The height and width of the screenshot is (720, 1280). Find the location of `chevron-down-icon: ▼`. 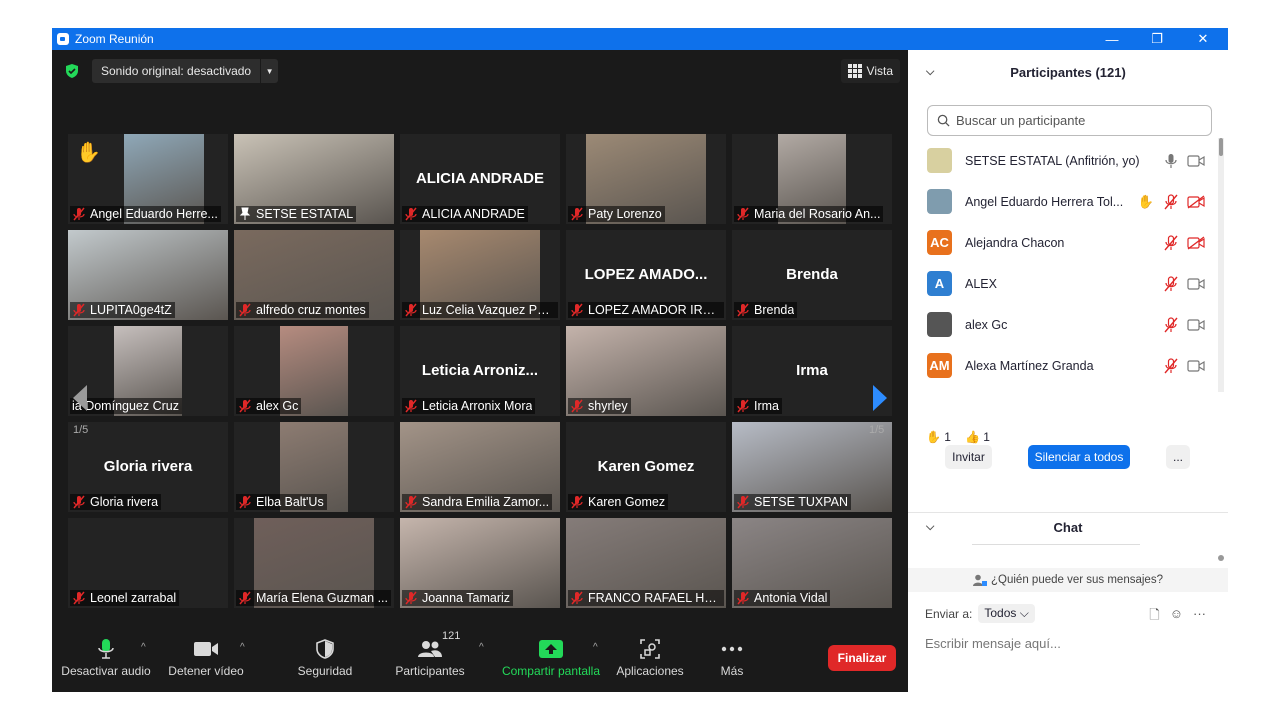

chevron-down-icon: ▼ is located at coordinates (269, 71).